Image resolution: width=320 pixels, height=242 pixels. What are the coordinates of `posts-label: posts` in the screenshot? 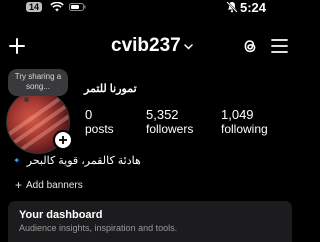 It's located at (99, 129).